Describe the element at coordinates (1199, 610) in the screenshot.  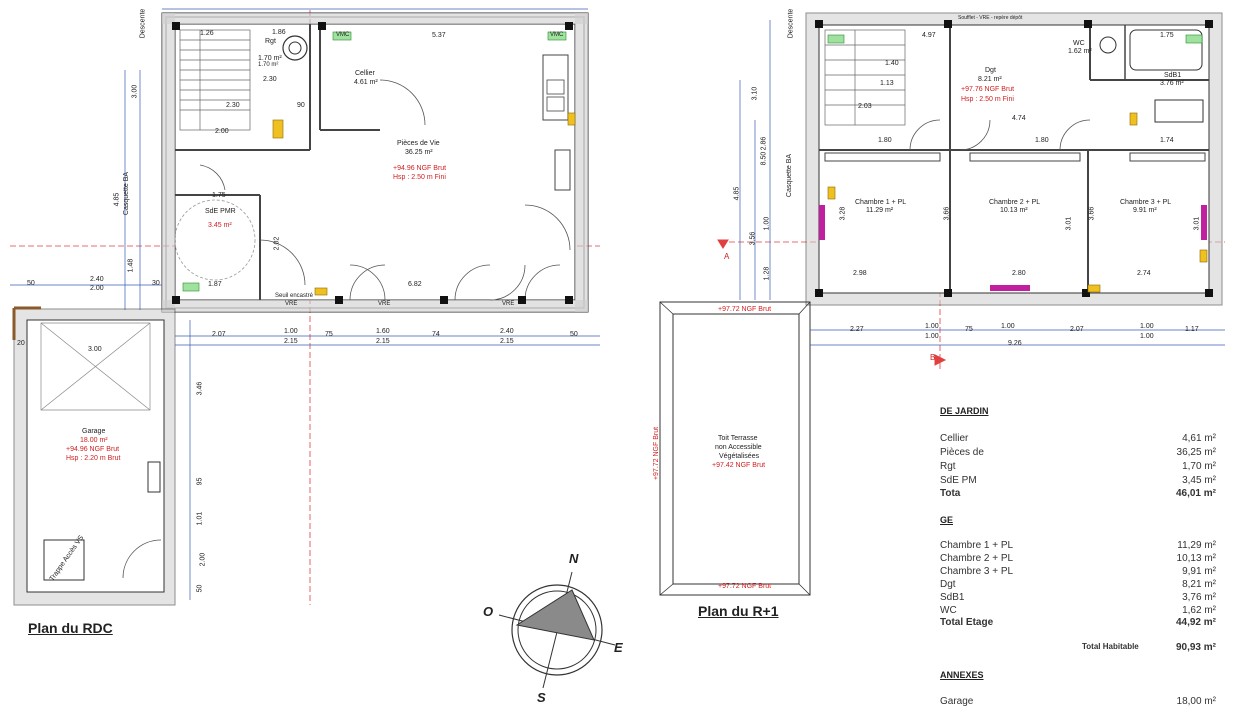
I see `summary-value: 1,62 m²` at that location.